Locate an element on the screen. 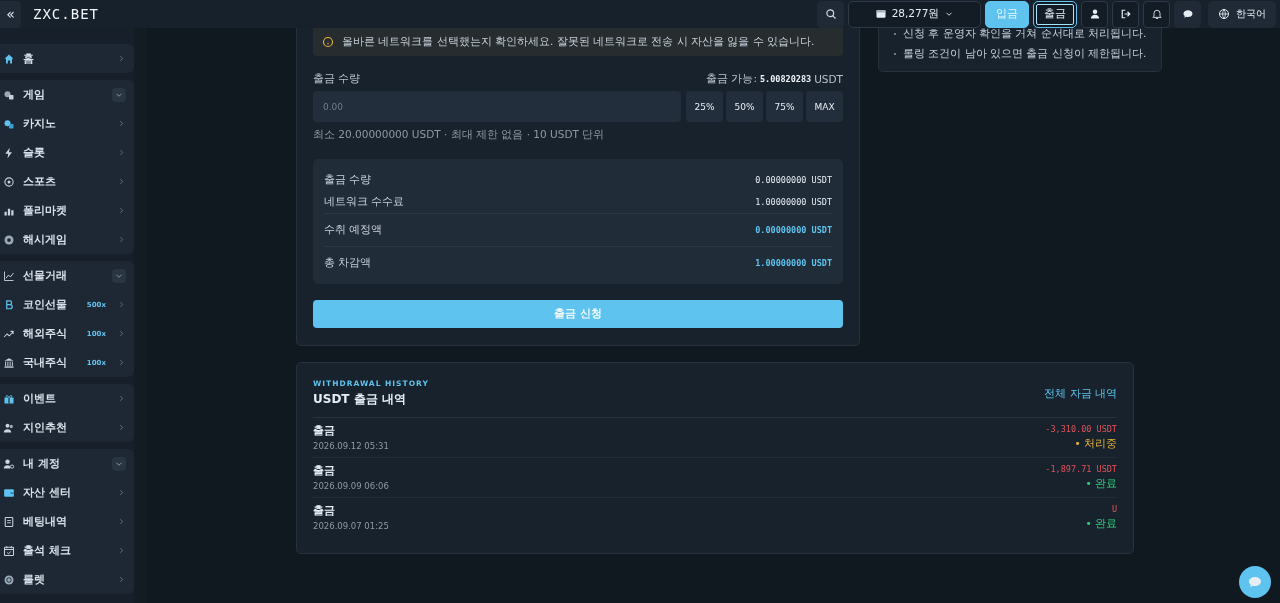  sidebar-item: 홈 is located at coordinates (67, 58).